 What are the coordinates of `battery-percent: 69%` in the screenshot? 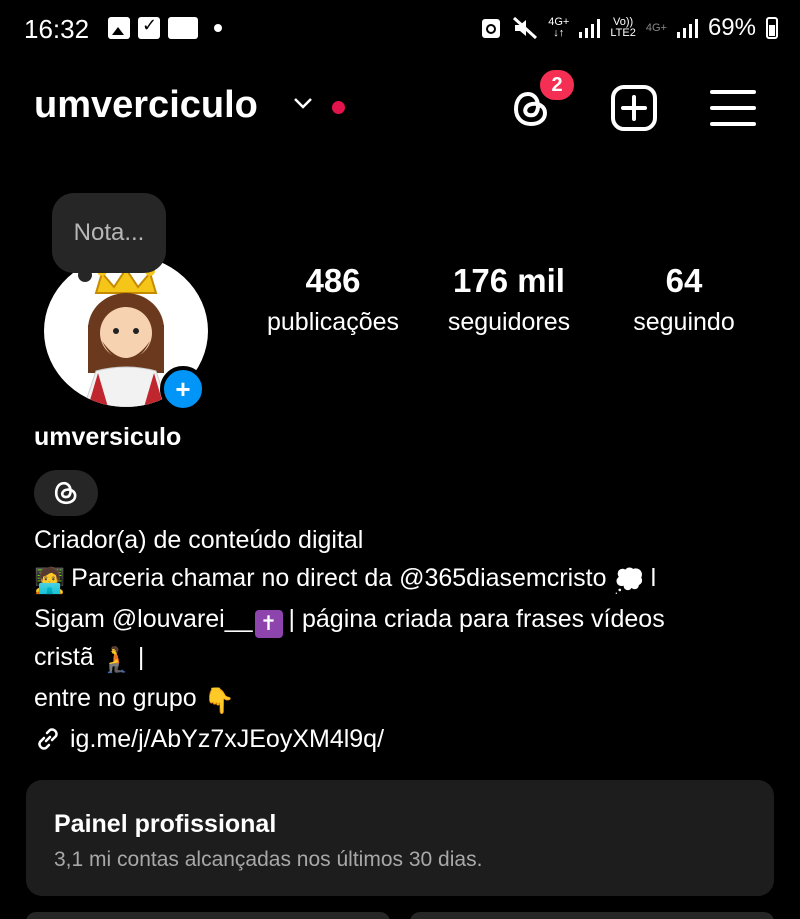 It's located at (731, 27).